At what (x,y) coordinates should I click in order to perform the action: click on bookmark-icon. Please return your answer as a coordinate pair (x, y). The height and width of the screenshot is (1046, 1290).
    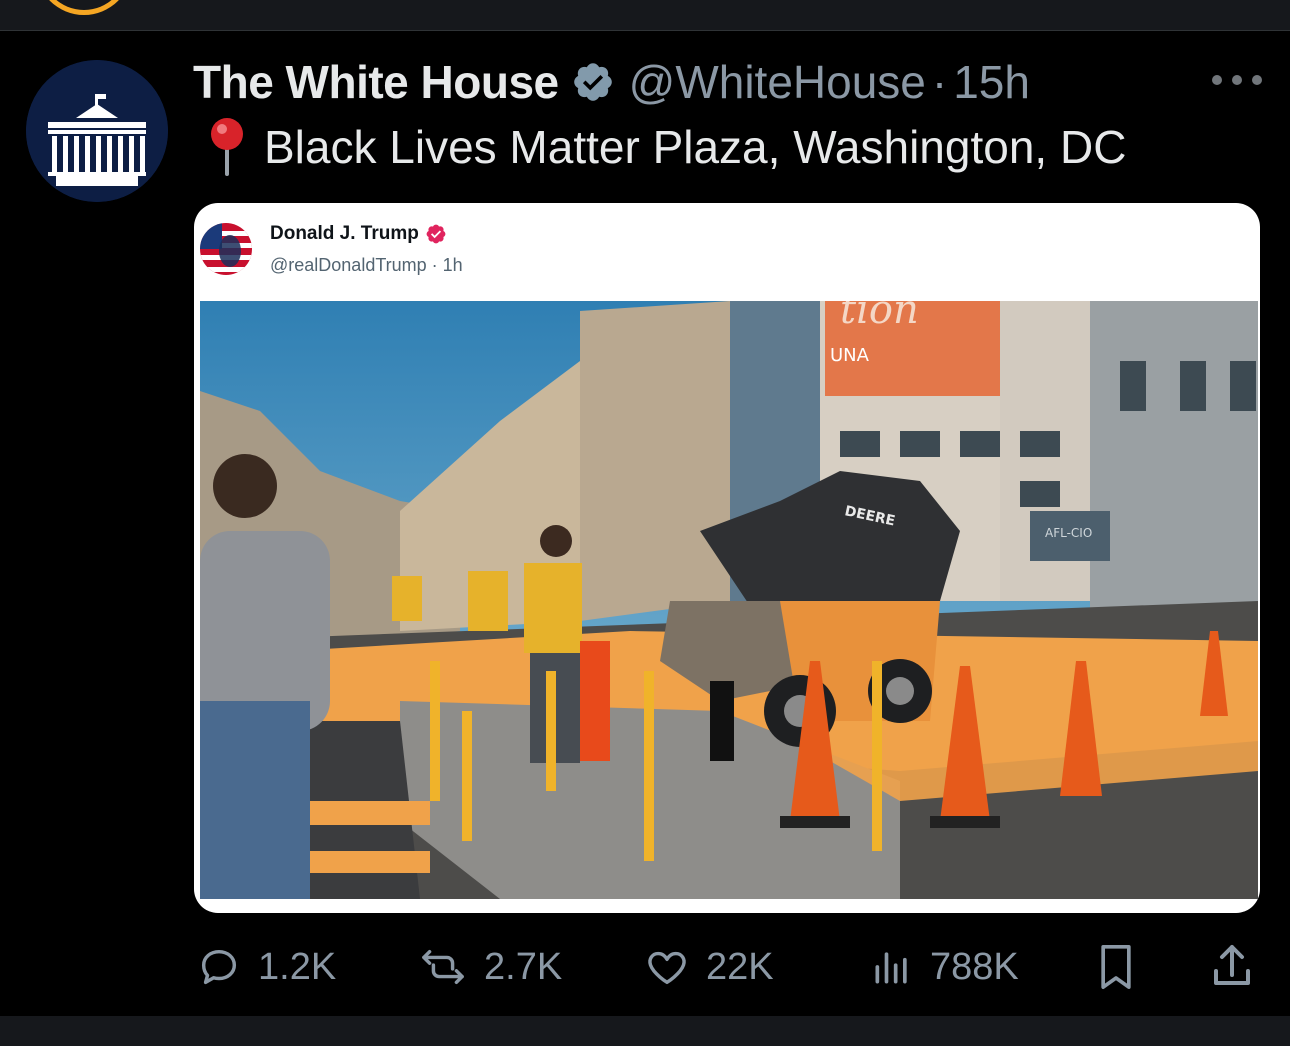
    Looking at the image, I should click on (1116, 967).